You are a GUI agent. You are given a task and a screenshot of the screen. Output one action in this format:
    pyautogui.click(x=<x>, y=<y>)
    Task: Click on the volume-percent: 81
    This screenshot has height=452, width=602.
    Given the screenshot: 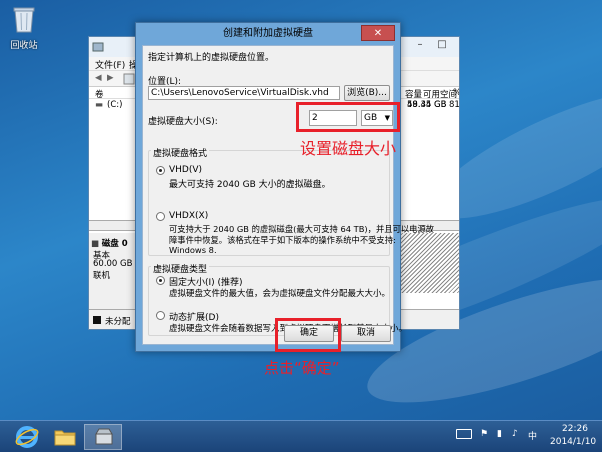 What is the action you would take?
    pyautogui.click(x=454, y=105)
    